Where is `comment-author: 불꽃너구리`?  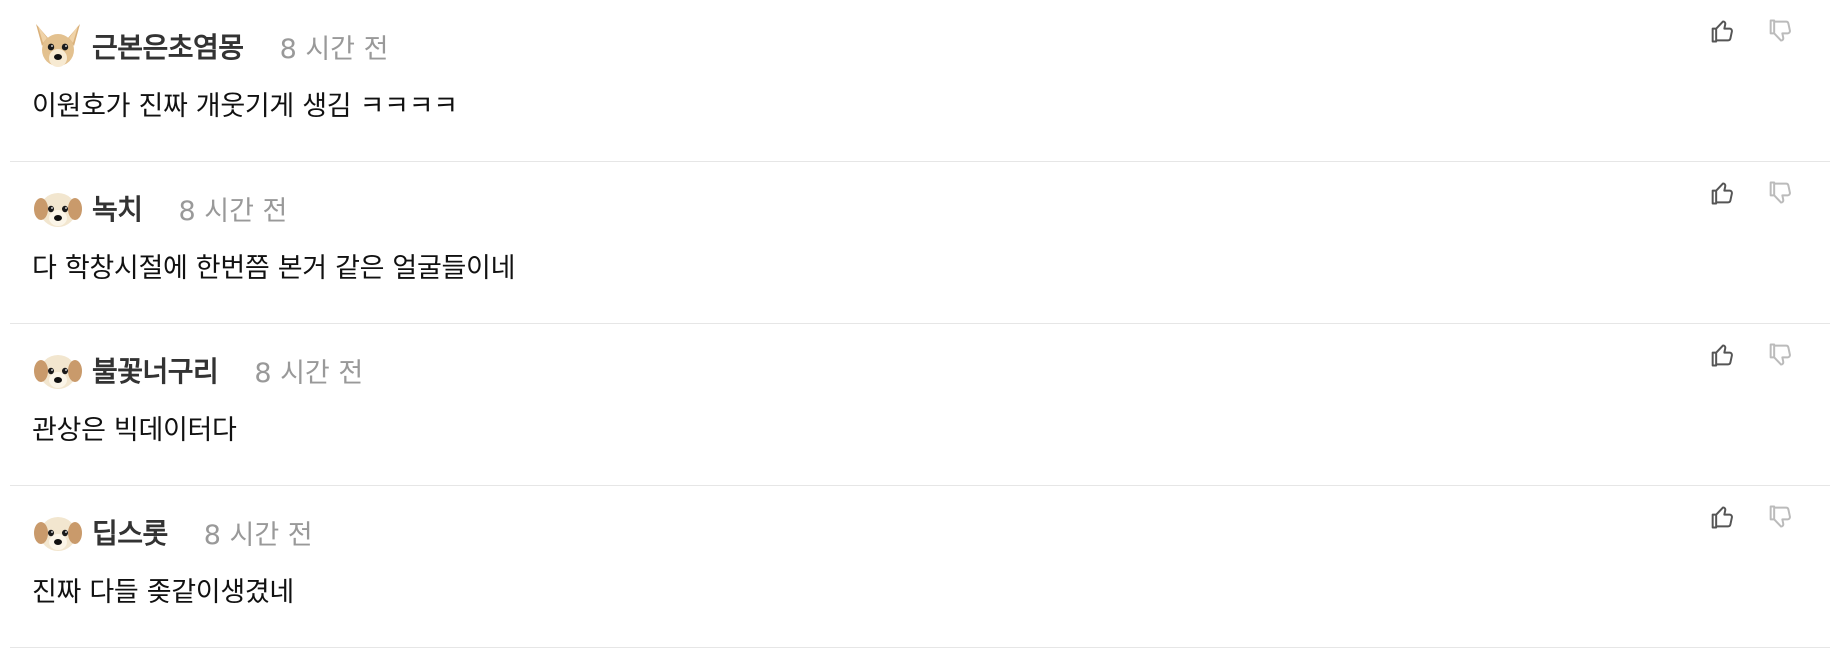 comment-author: 불꽃너구리 is located at coordinates (155, 370).